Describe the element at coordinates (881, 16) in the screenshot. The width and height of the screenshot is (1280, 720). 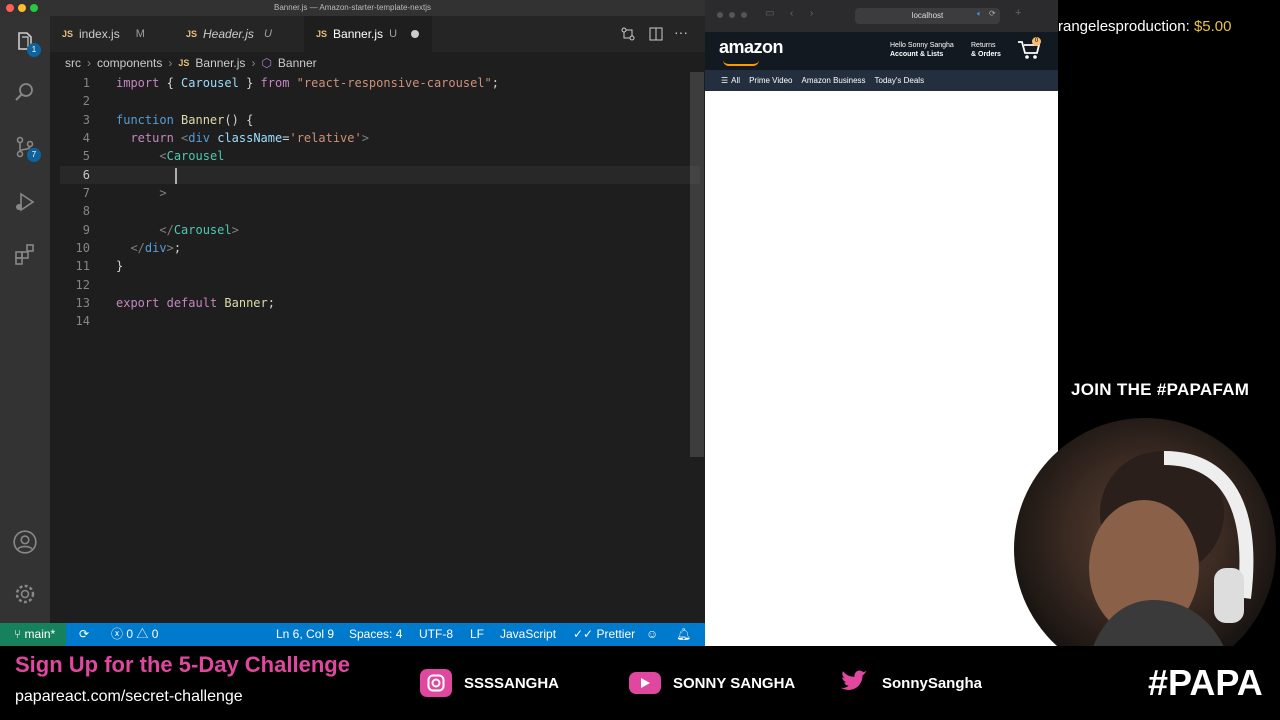
I see `browser-toolbar: ▭ ‹ › localhost 🔈︎ ⟳ +` at that location.